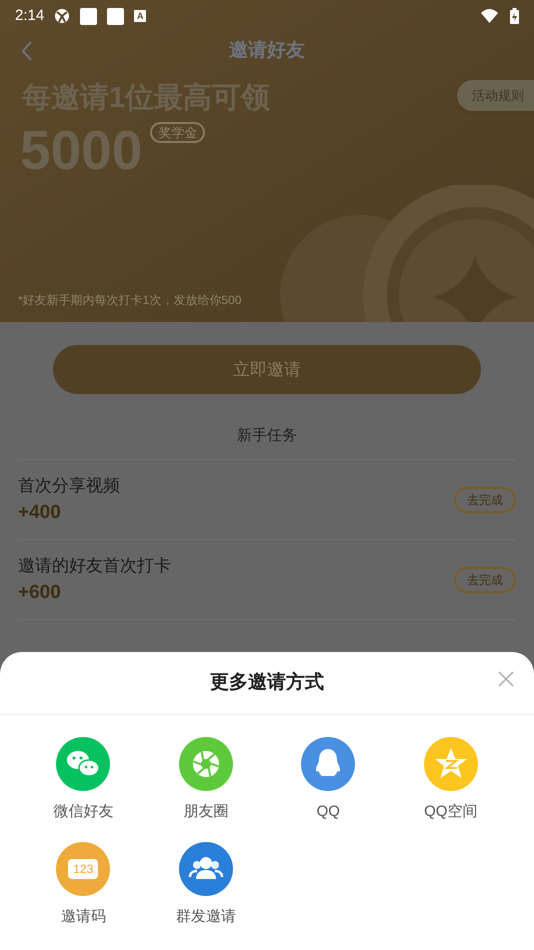  Describe the element at coordinates (40, 512) in the screenshot. I see `task-reward: +400` at that location.